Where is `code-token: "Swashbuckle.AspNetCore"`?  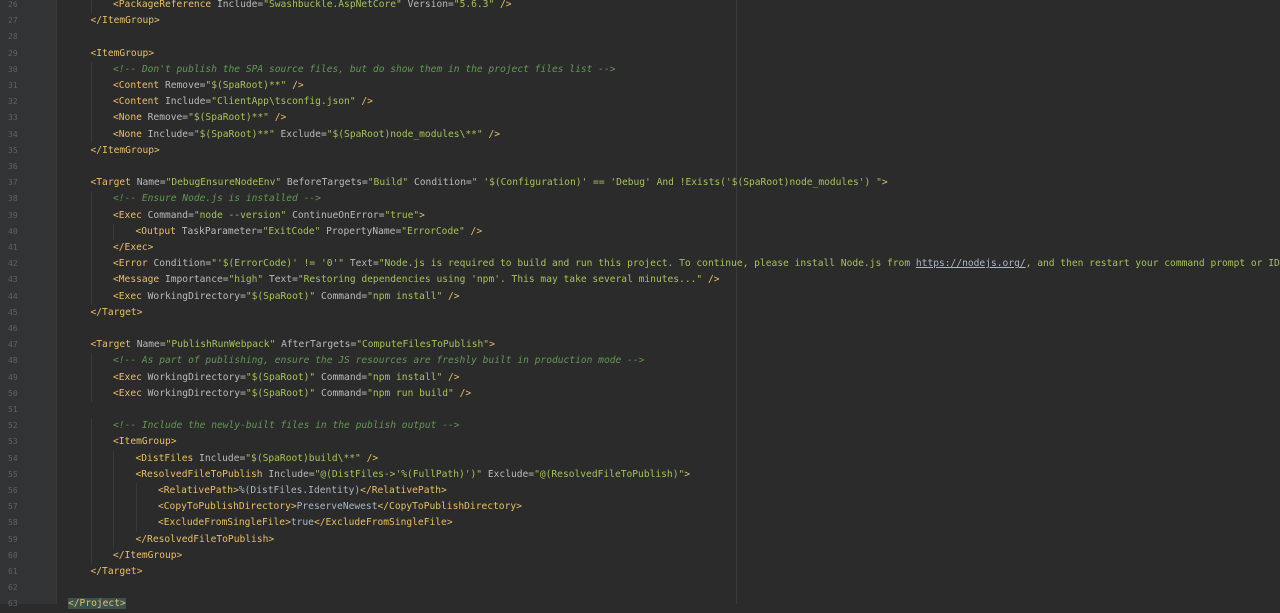 code-token: "Swashbuckle.AspNetCore" is located at coordinates (332, 5).